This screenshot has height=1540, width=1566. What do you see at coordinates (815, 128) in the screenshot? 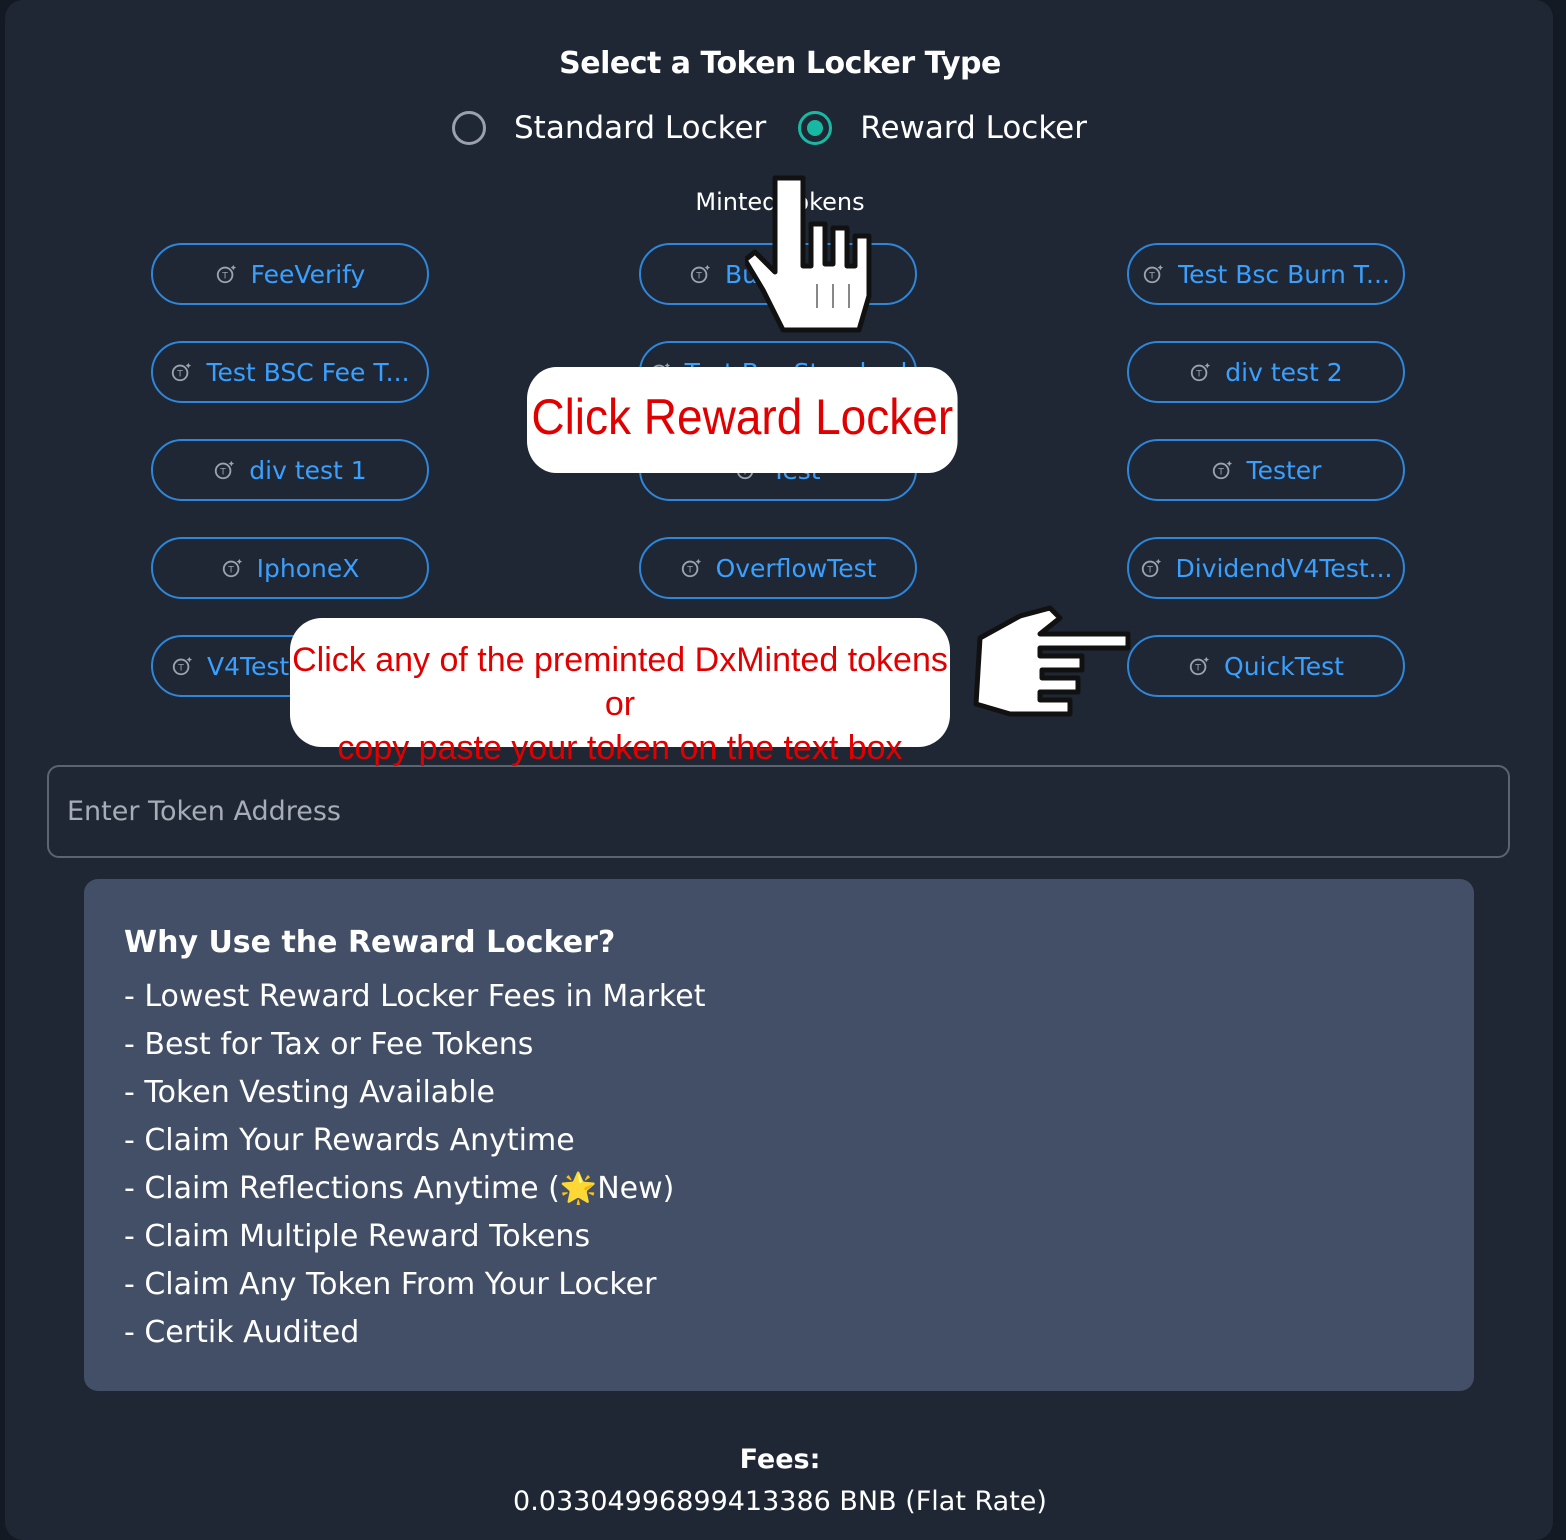
I see `radio-circle-selected-icon` at bounding box center [815, 128].